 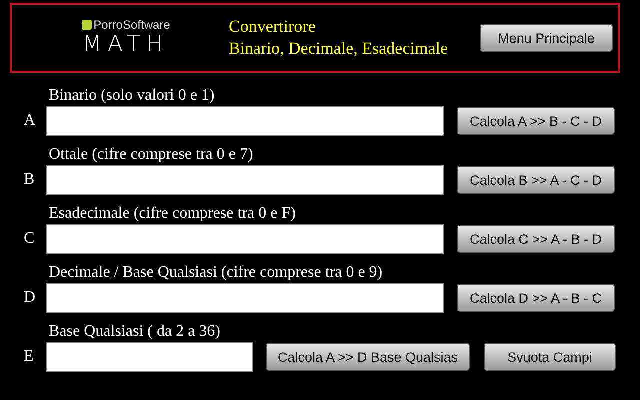 I want to click on calculate-button: Calcola D >> A - B - C, so click(x=536, y=298).